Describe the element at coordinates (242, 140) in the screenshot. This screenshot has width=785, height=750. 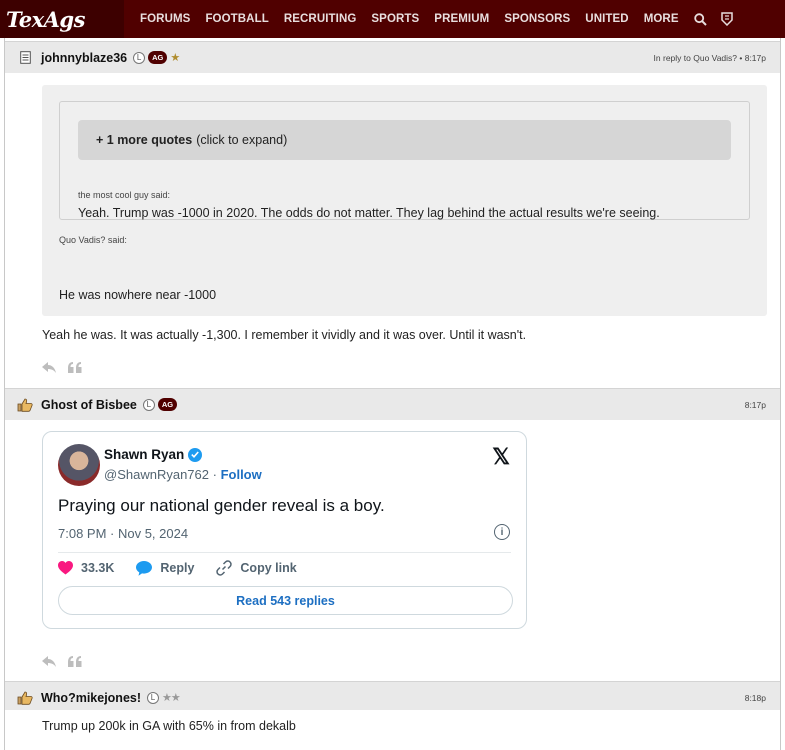
I see `more-quotes-hint: (click to expand)` at that location.